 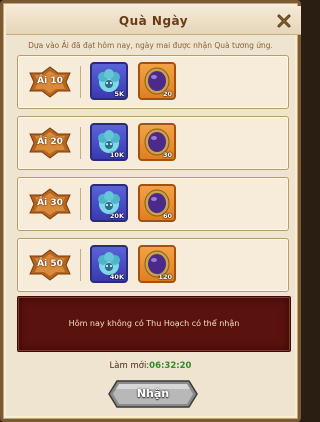 I want to click on reward-row: Ải 30 20K 60, so click(x=153, y=204).